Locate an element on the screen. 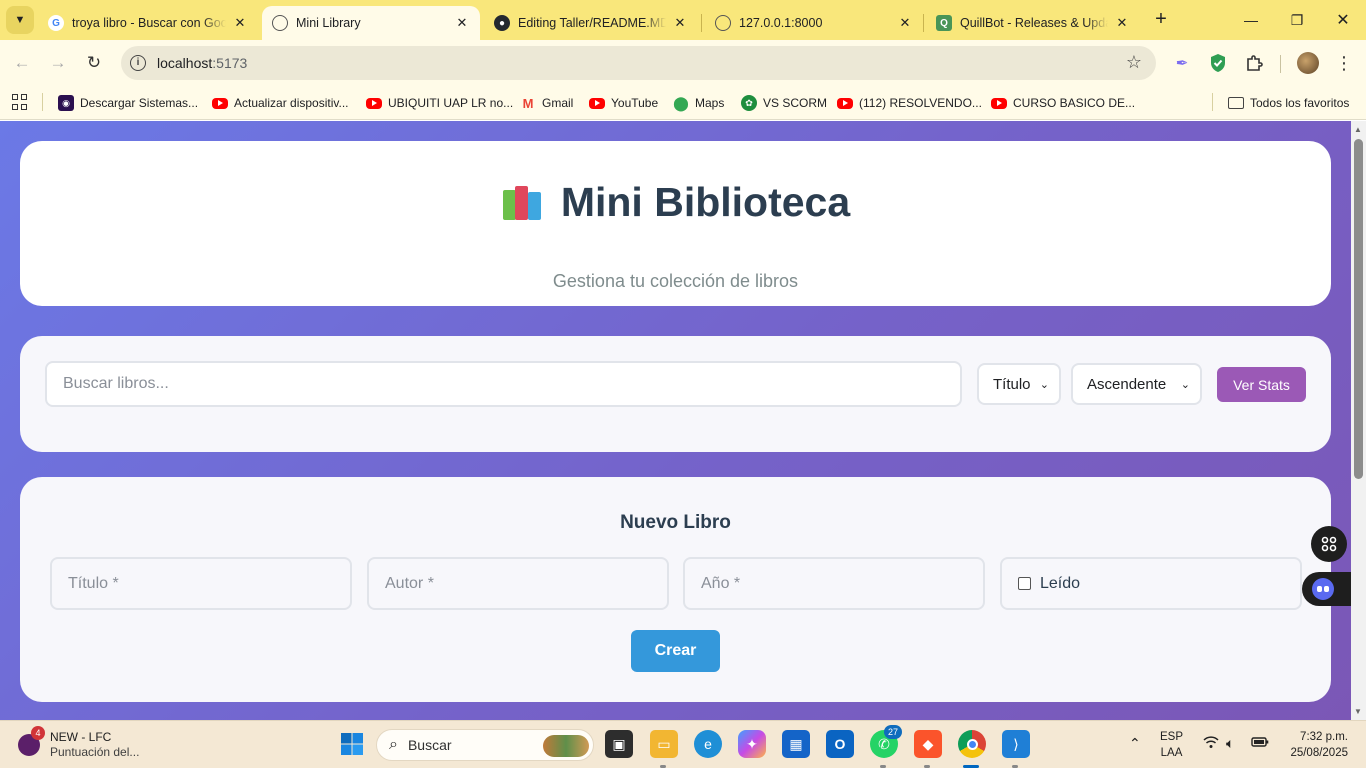 Image resolution: width=1366 pixels, height=768 pixels. brave-icon: ◆ is located at coordinates (928, 744).